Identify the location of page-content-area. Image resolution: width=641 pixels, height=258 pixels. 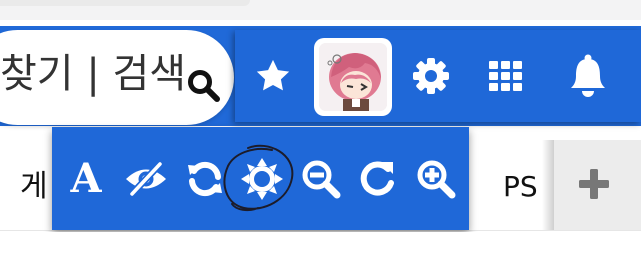
(320, 245).